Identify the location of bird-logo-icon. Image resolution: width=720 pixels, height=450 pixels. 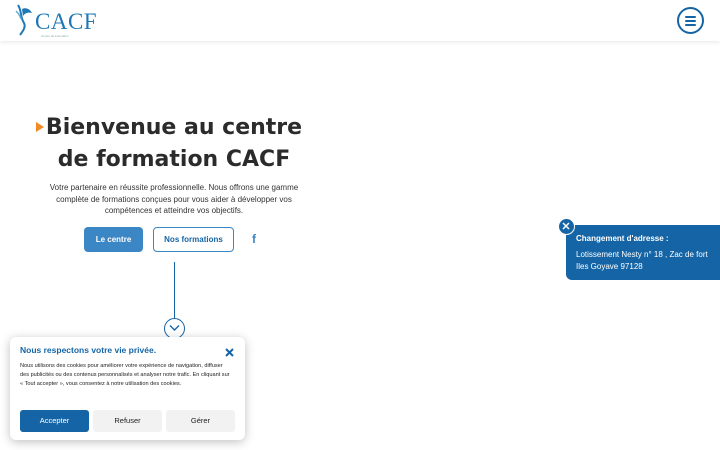
(23, 20).